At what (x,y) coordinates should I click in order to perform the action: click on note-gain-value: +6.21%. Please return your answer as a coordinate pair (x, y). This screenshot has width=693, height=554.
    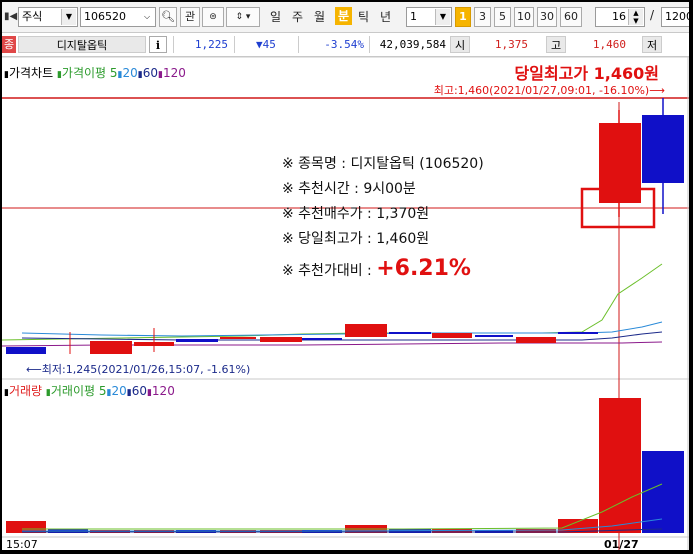
    Looking at the image, I should click on (423, 268).